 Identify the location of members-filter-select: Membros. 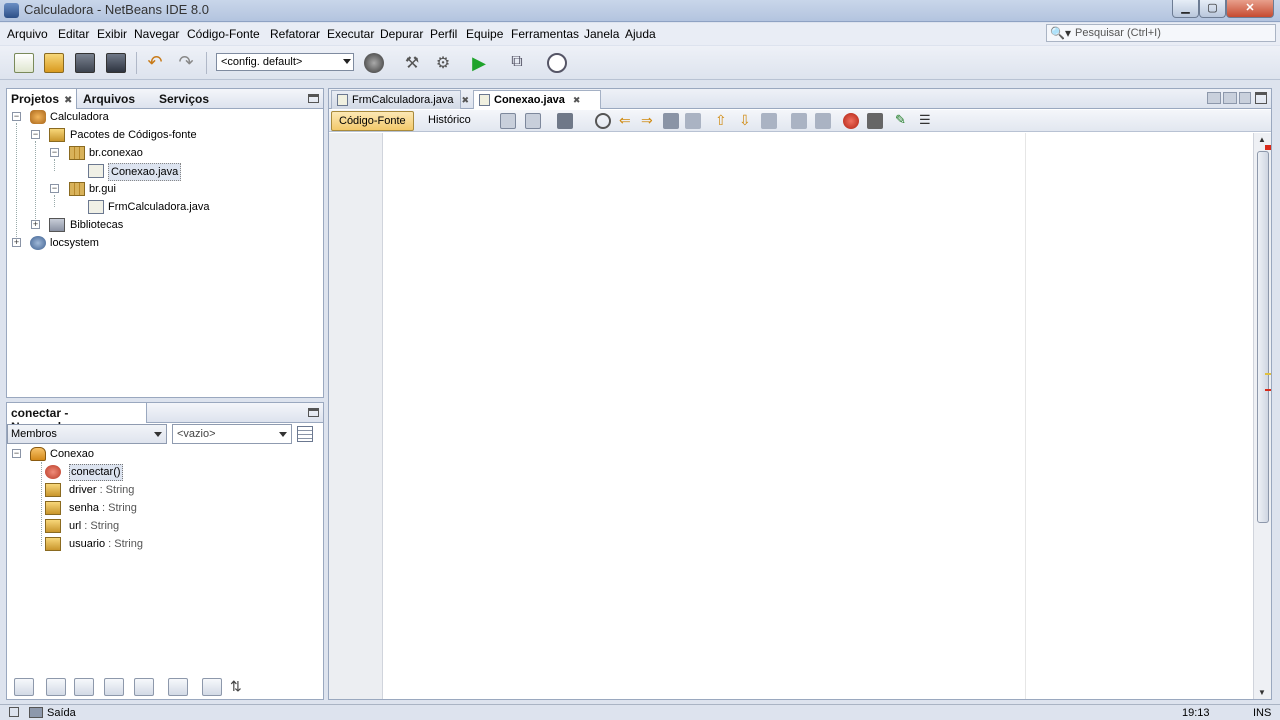
(87, 434).